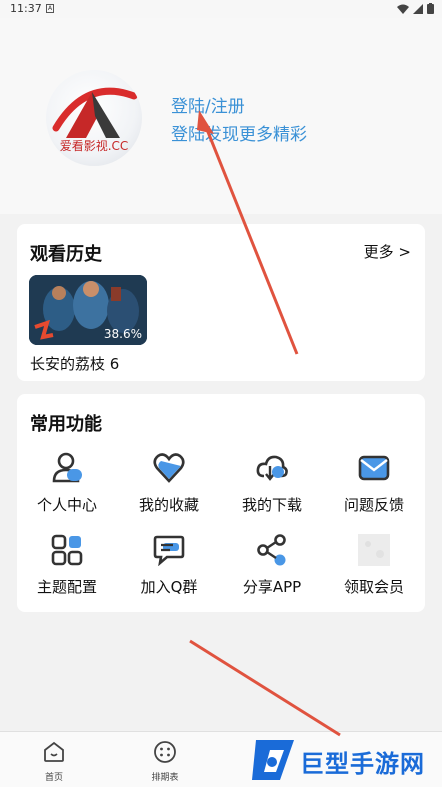  I want to click on func-share: 分享APP, so click(272, 569).